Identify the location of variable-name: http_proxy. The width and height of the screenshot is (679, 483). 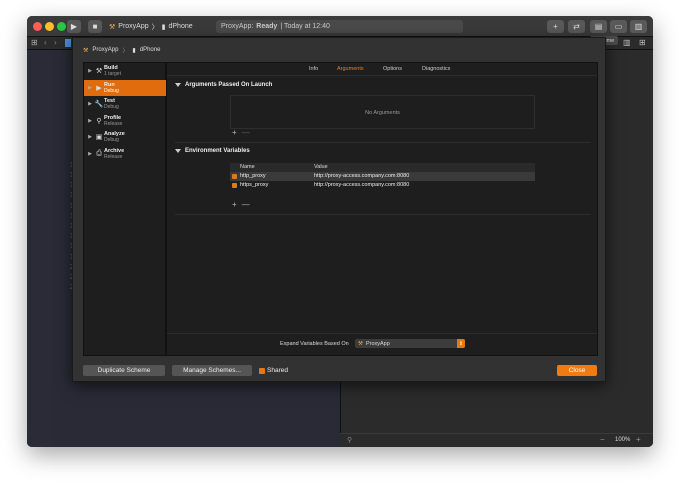
(253, 176).